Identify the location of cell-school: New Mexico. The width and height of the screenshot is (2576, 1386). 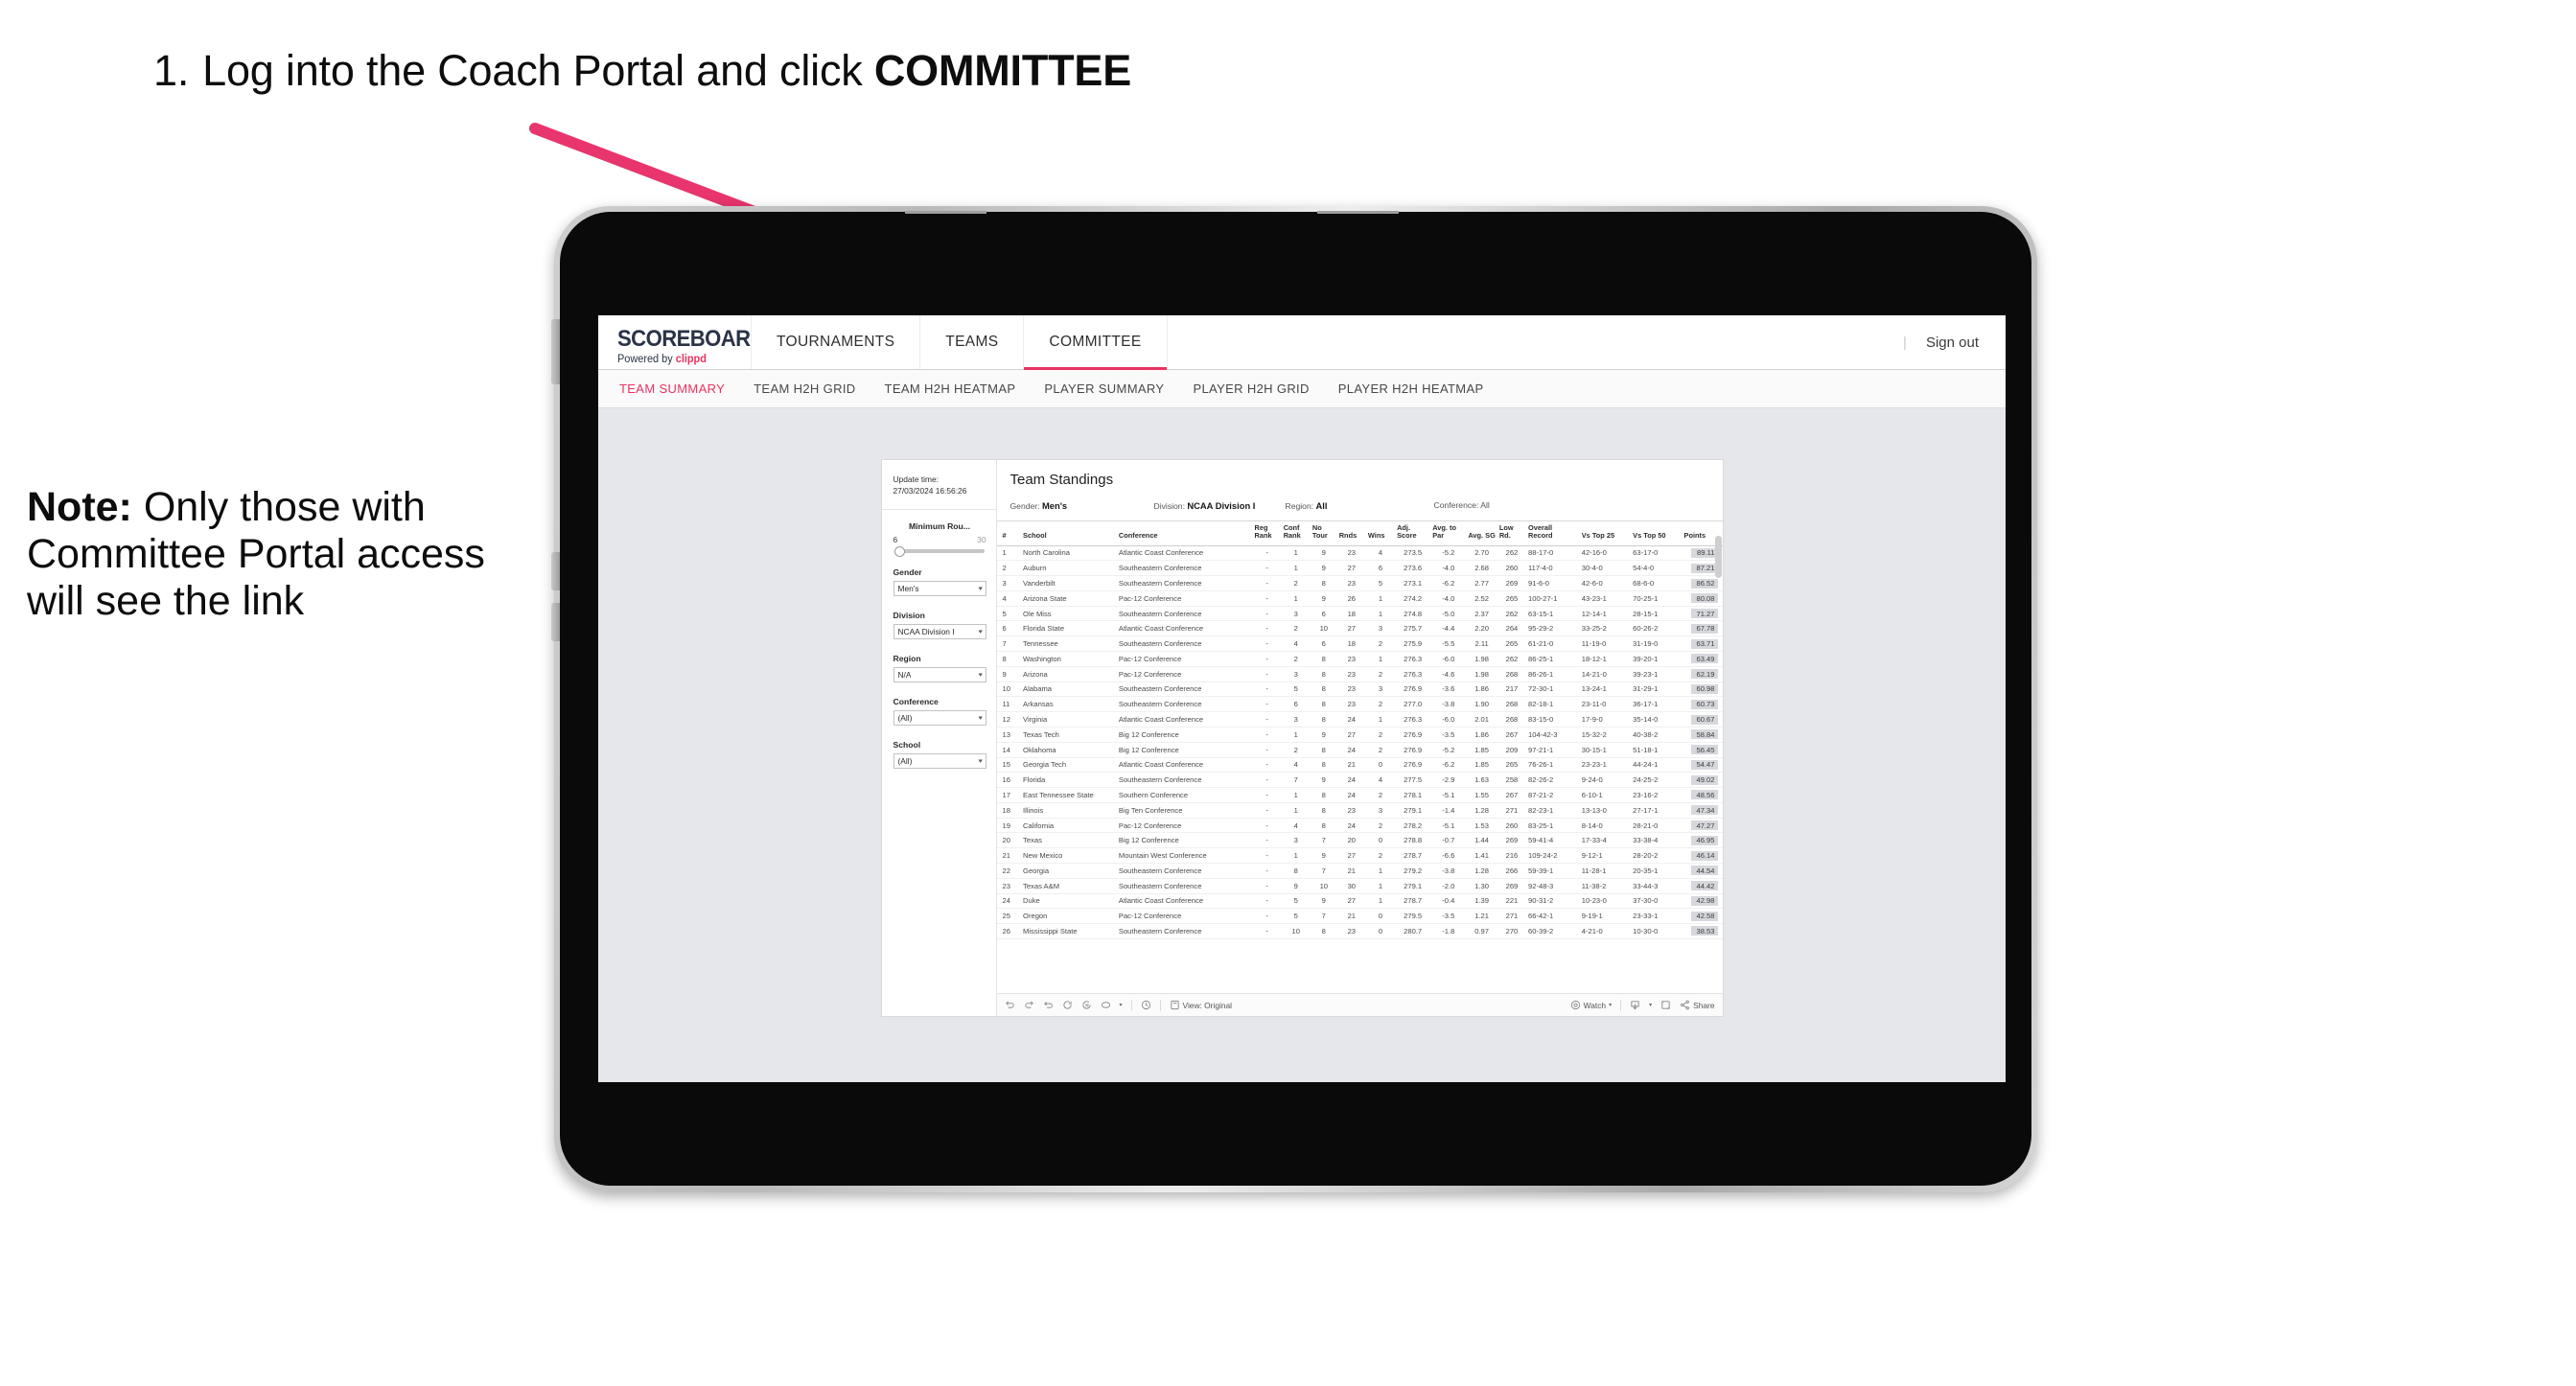
(1069, 856).